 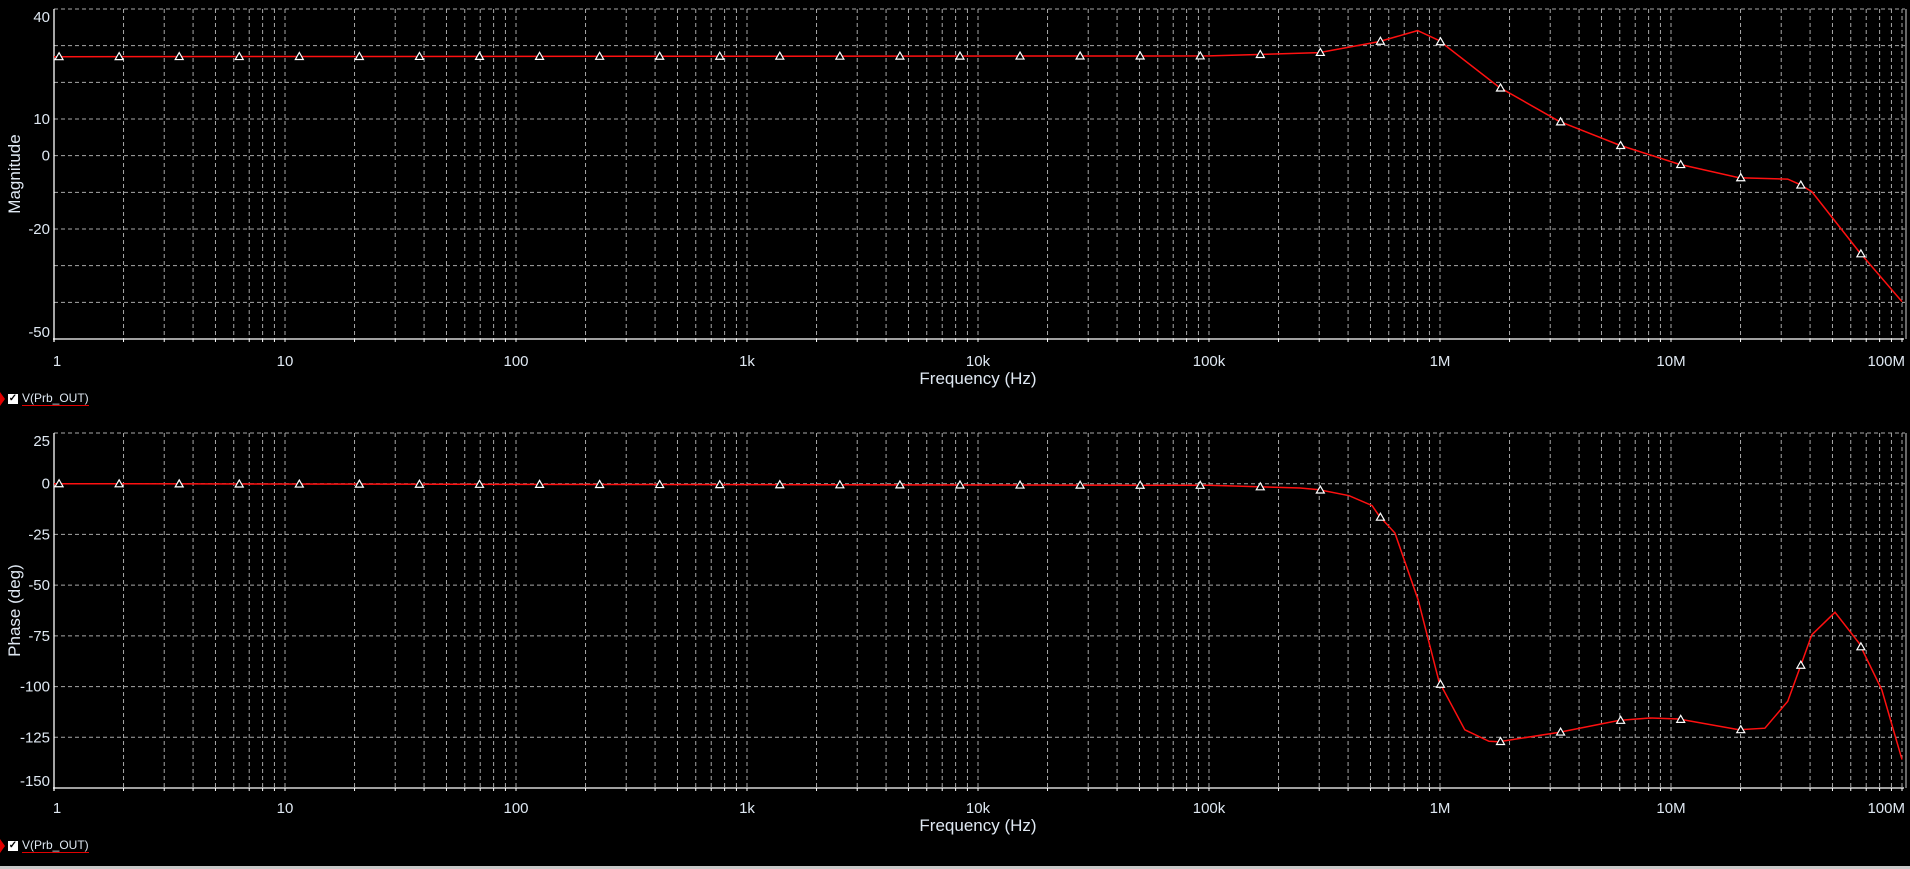 I want to click on legend-magnitude: ✓ V(Prb_OUT), so click(x=44, y=399).